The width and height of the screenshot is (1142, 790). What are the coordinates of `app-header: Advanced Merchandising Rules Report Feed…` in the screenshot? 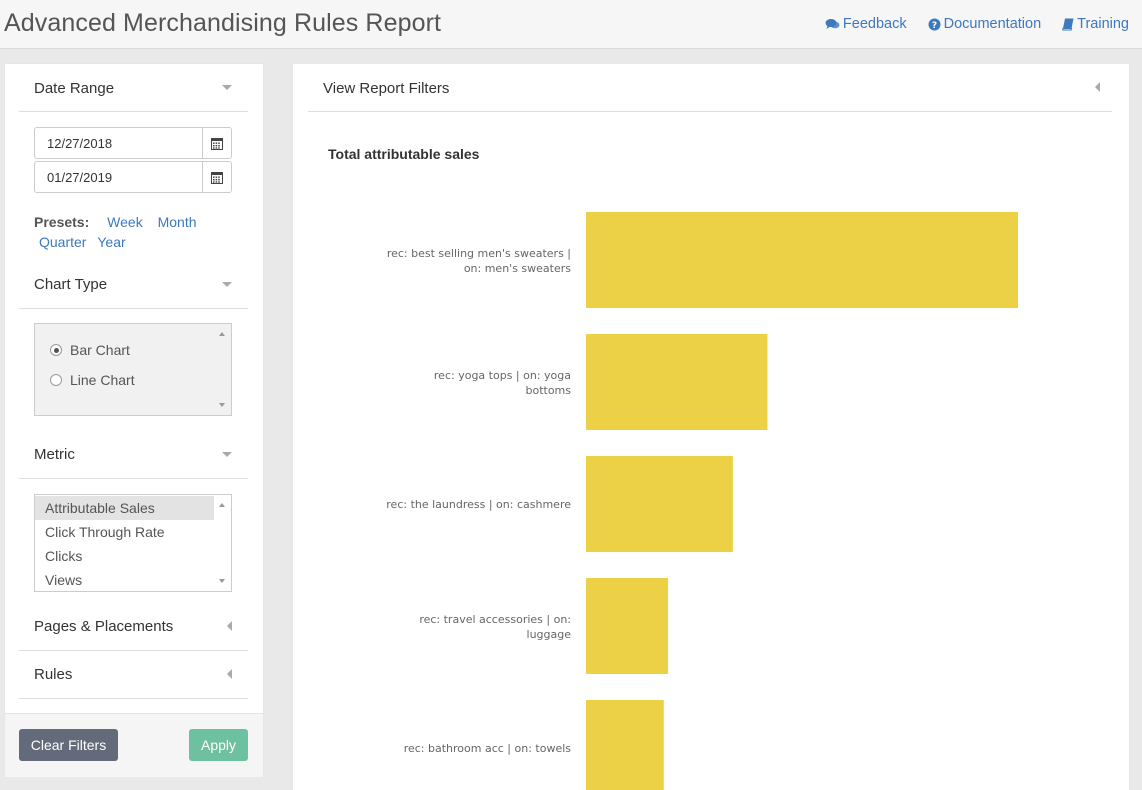 It's located at (571, 24).